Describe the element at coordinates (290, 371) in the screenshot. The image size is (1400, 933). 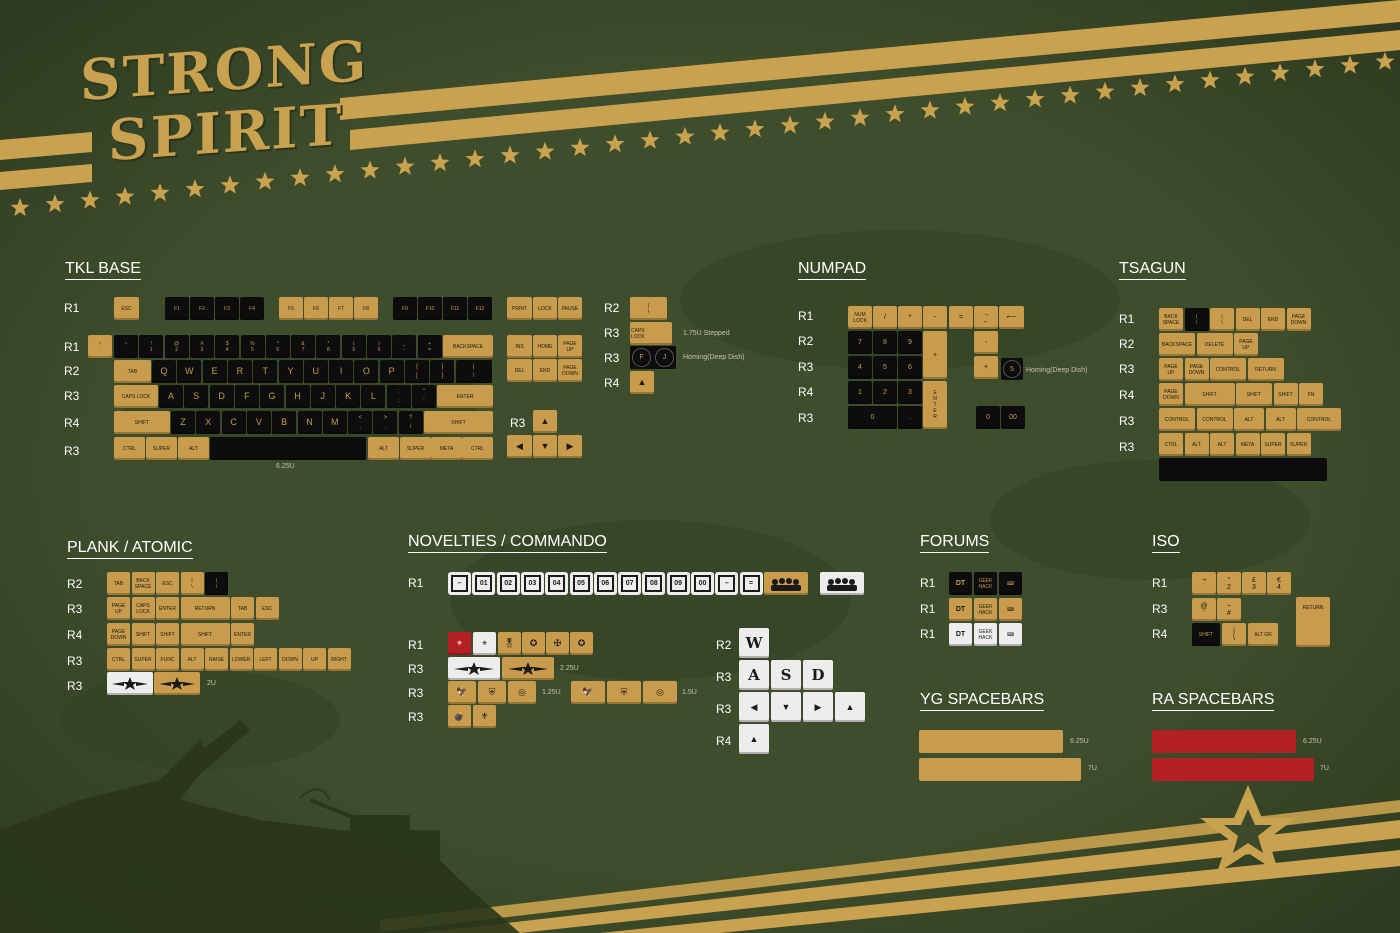
I see `key-letter: Y` at that location.